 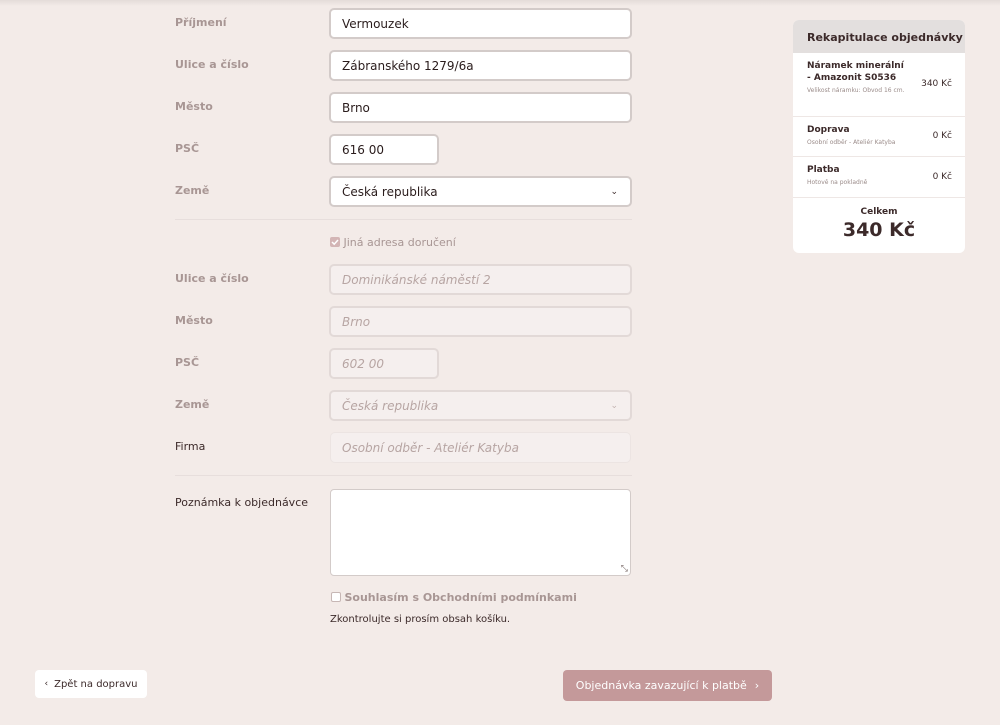 What do you see at coordinates (480, 532) in the screenshot?
I see `note-textarea: ⤡` at bounding box center [480, 532].